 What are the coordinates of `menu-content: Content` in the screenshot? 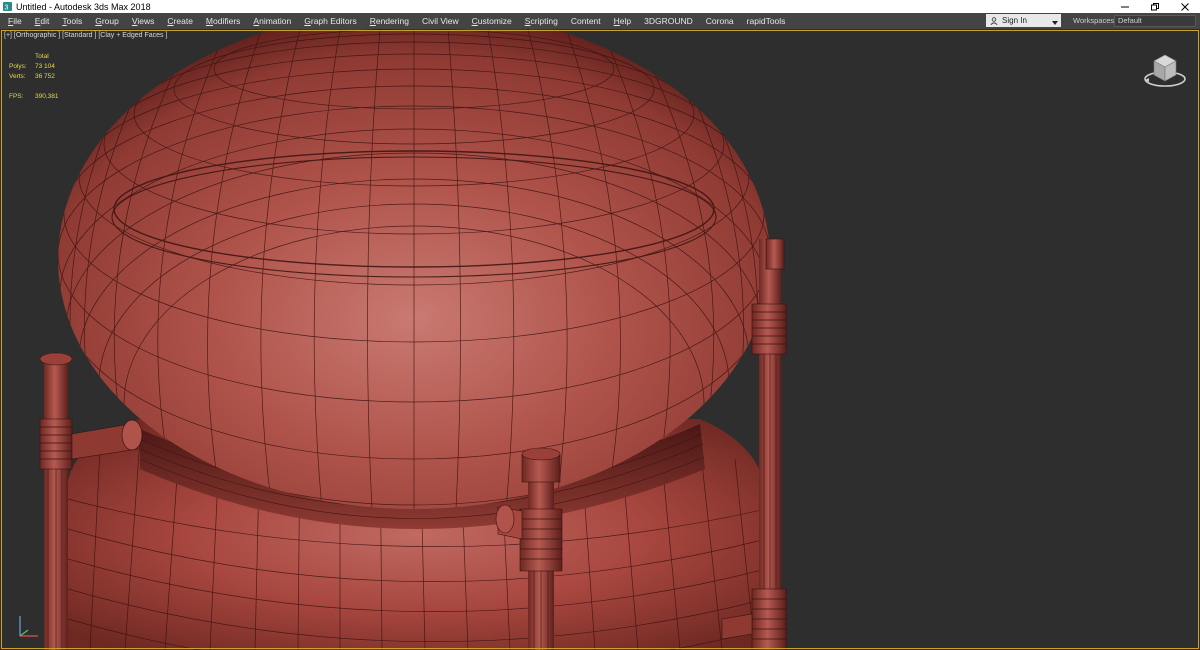 It's located at (586, 21).